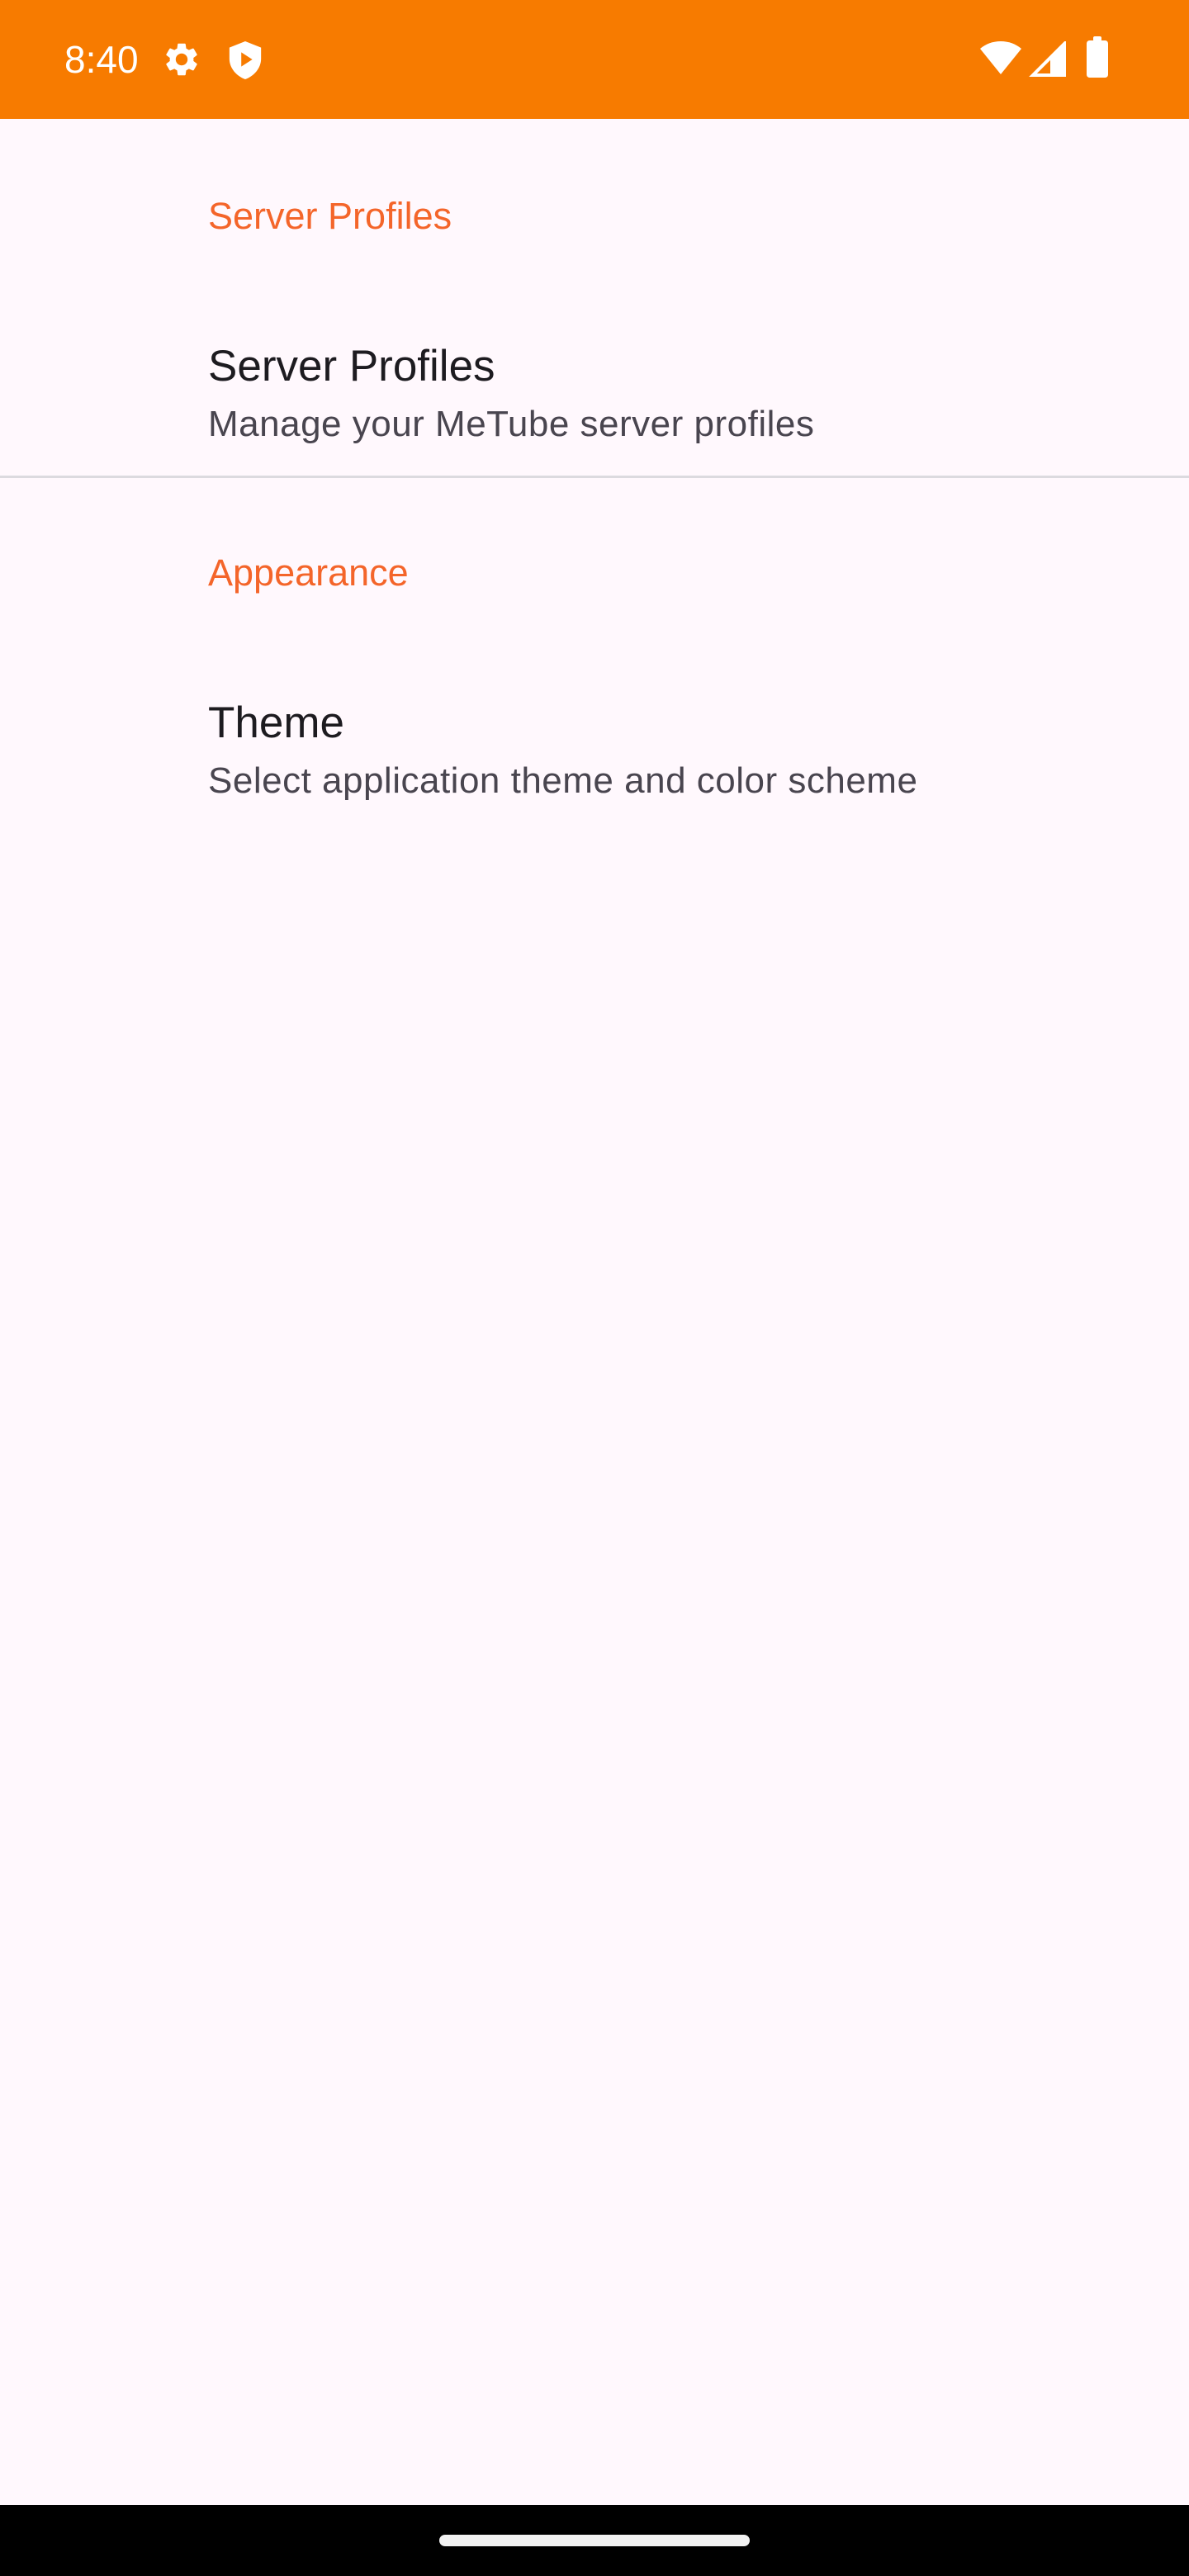 The height and width of the screenshot is (2576, 1189). I want to click on shield-play-icon, so click(245, 60).